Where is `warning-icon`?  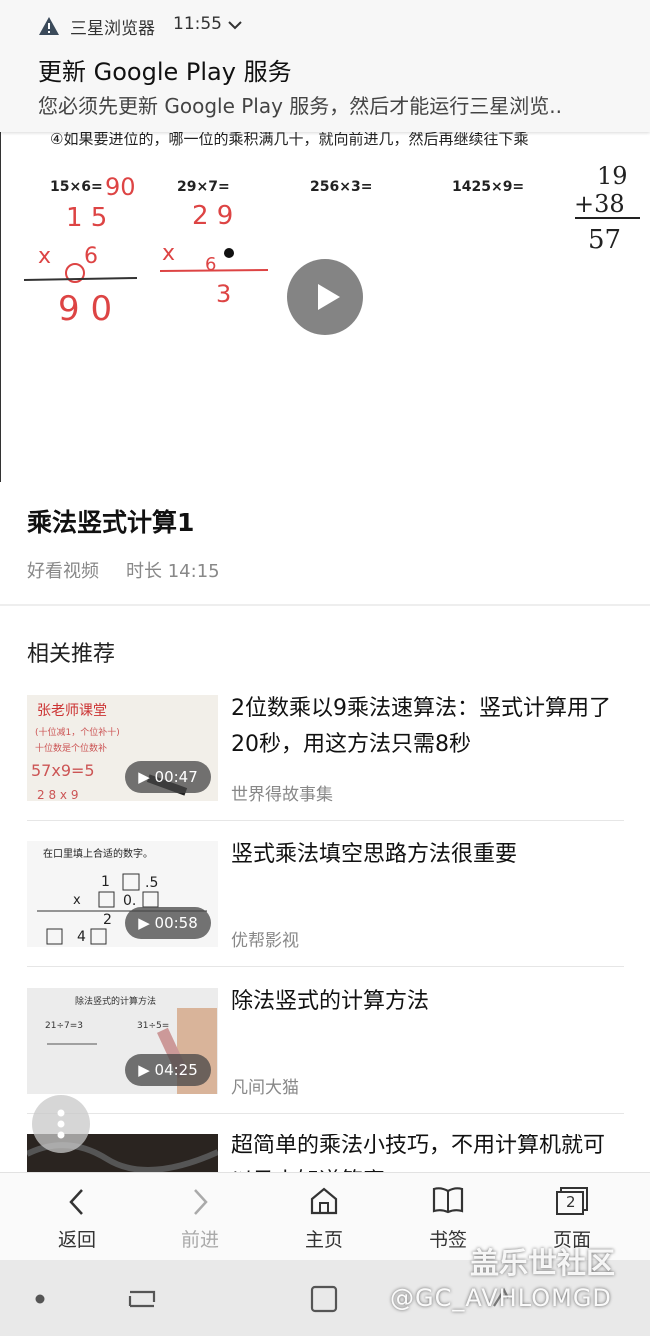 warning-icon is located at coordinates (49, 26).